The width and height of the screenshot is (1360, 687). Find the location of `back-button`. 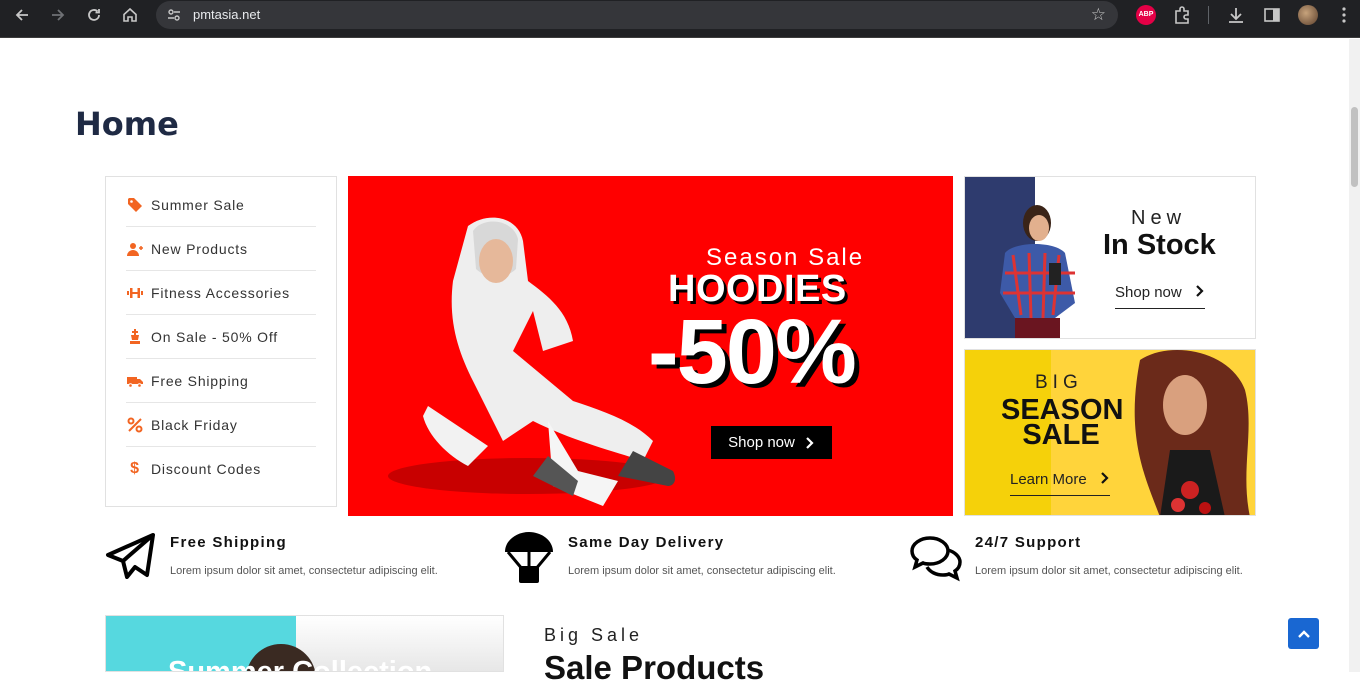

back-button is located at coordinates (22, 15).